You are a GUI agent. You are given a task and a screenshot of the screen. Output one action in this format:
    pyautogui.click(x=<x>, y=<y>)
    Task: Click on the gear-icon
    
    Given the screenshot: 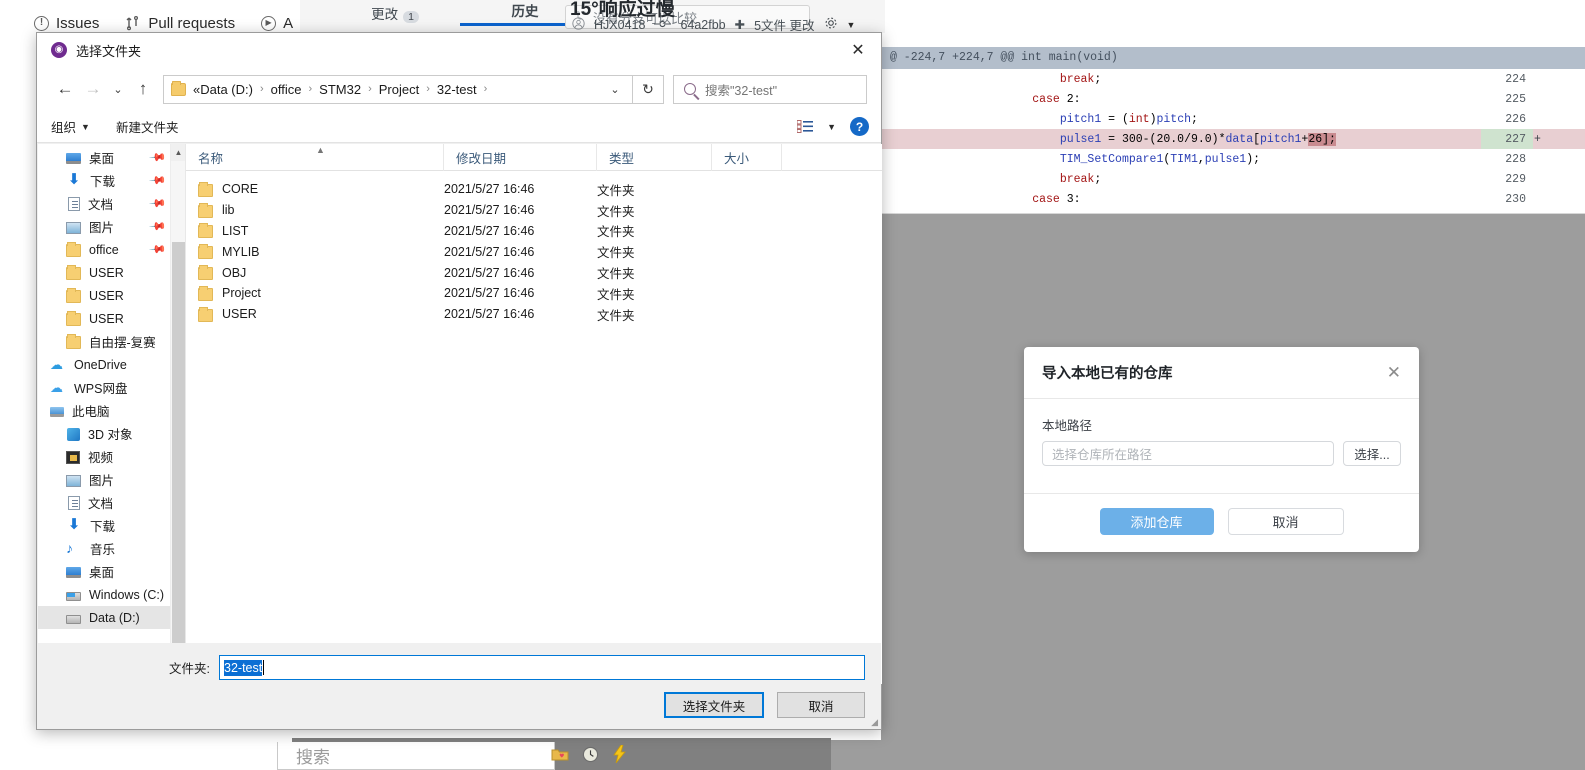 What is the action you would take?
    pyautogui.click(x=831, y=24)
    